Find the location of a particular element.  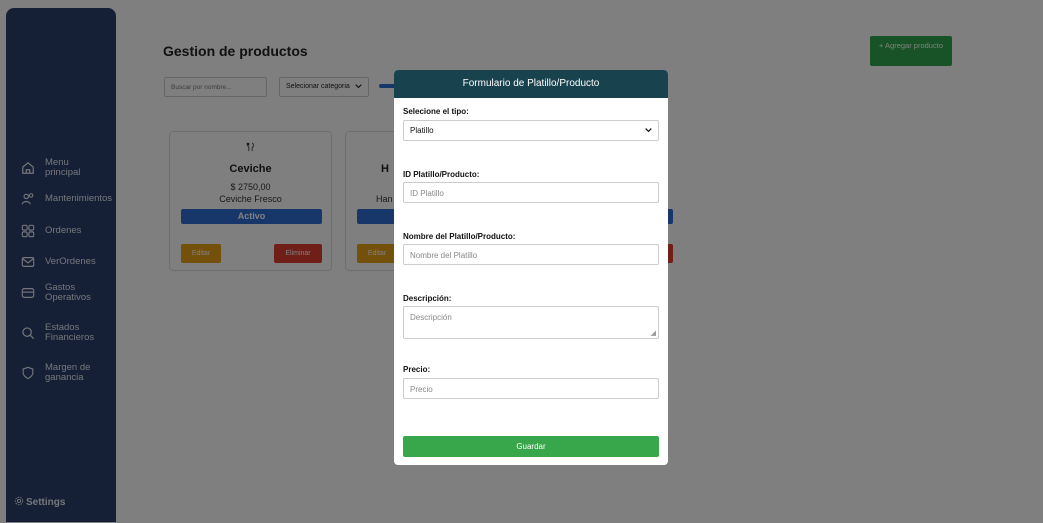

price-input: Precio is located at coordinates (531, 388).